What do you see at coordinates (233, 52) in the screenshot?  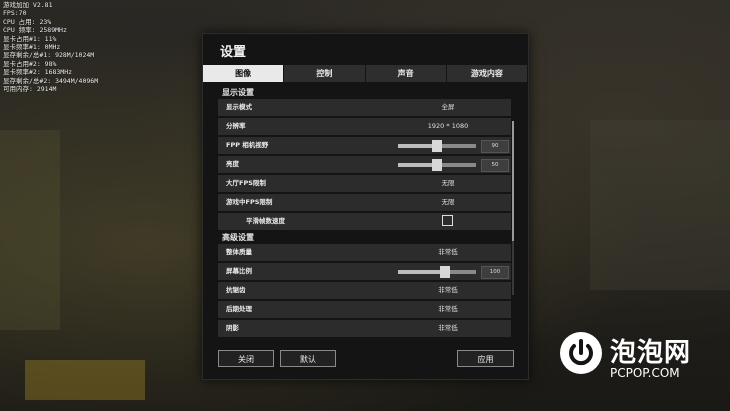 I see `dialog-title: 设置` at bounding box center [233, 52].